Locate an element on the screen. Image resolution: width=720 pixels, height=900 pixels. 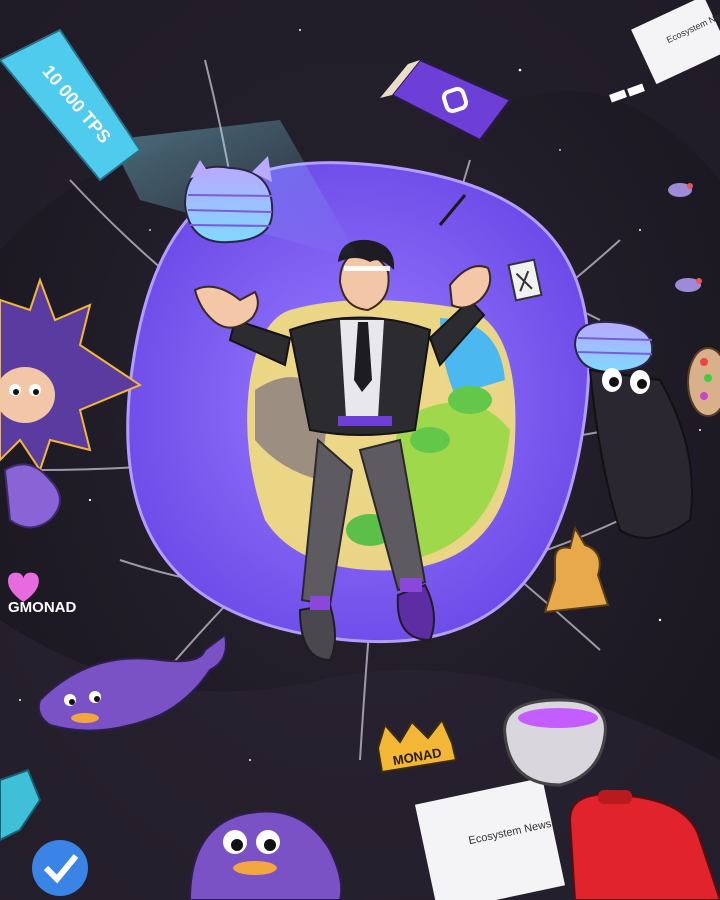
beanie-hat-right is located at coordinates (613, 347).